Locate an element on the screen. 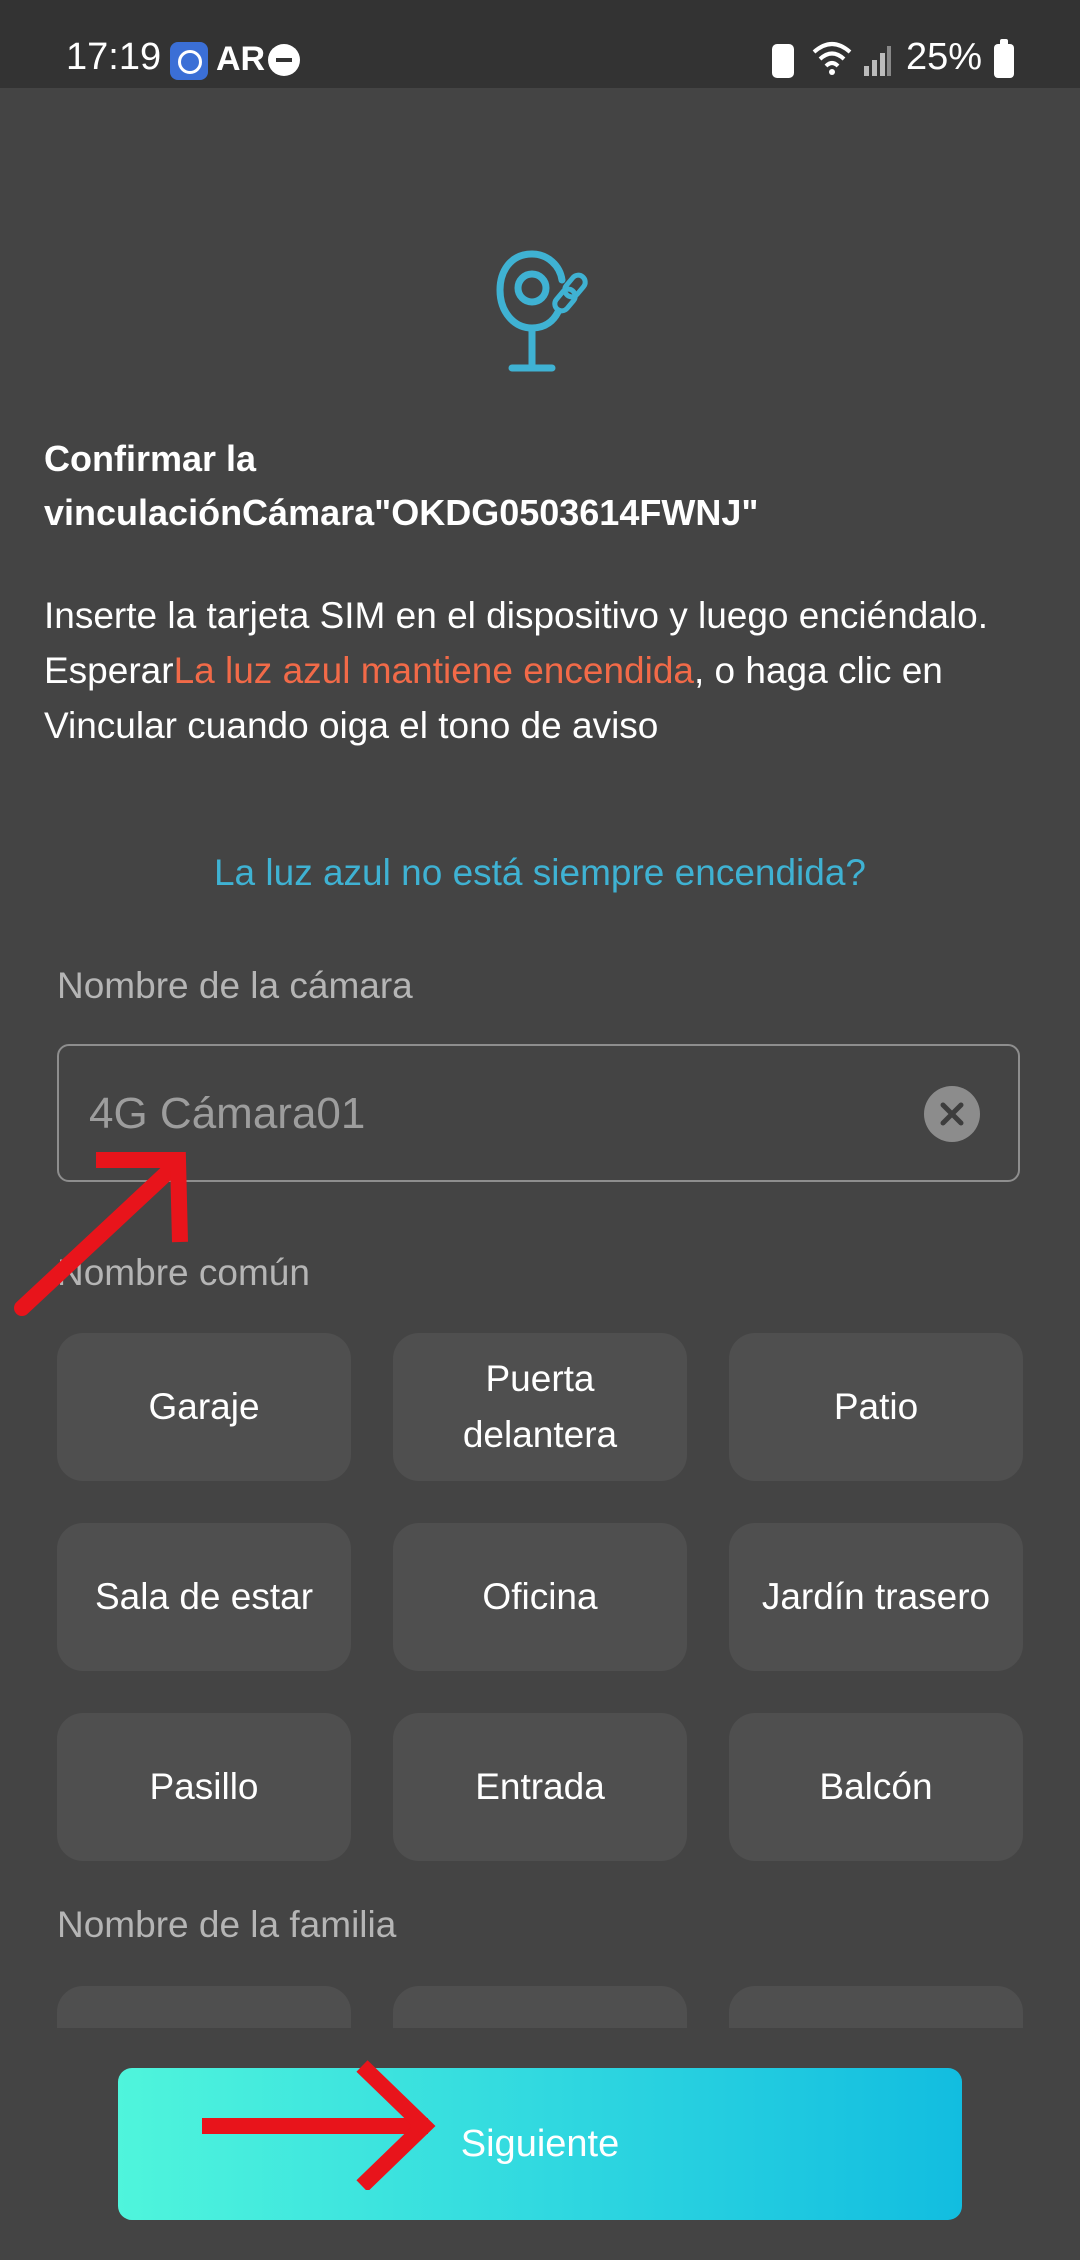 This screenshot has height=2260, width=1080. wifi-icon is located at coordinates (832, 58).